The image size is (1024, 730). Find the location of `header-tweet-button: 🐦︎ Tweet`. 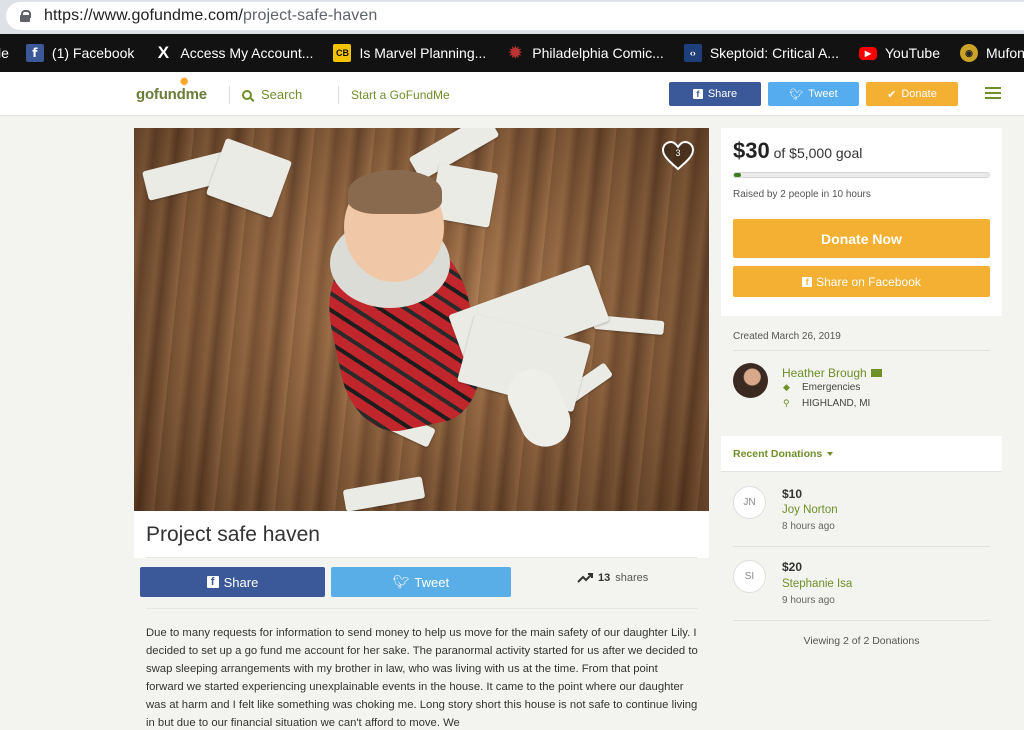

header-tweet-button: 🐦︎ Tweet is located at coordinates (813, 94).